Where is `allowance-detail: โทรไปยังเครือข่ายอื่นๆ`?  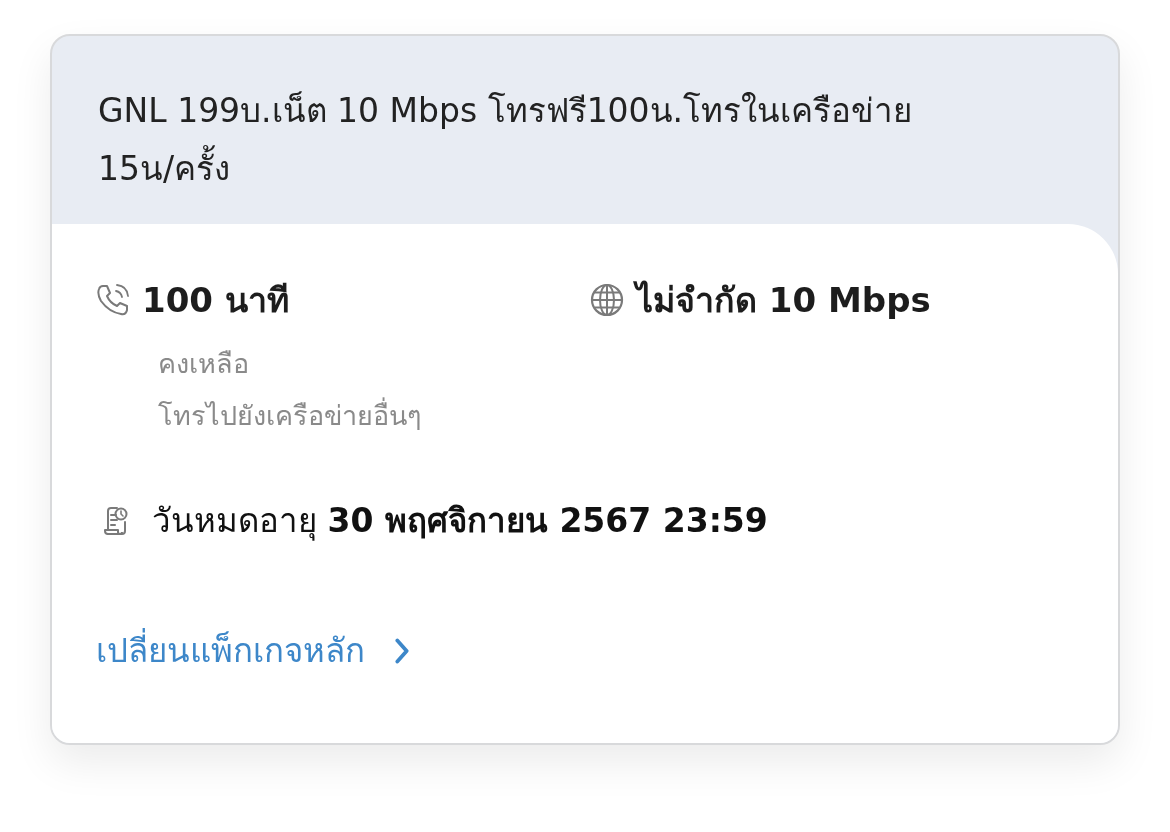
allowance-detail: โทรไปยังเครือข่ายอื่นๆ is located at coordinates (290, 416).